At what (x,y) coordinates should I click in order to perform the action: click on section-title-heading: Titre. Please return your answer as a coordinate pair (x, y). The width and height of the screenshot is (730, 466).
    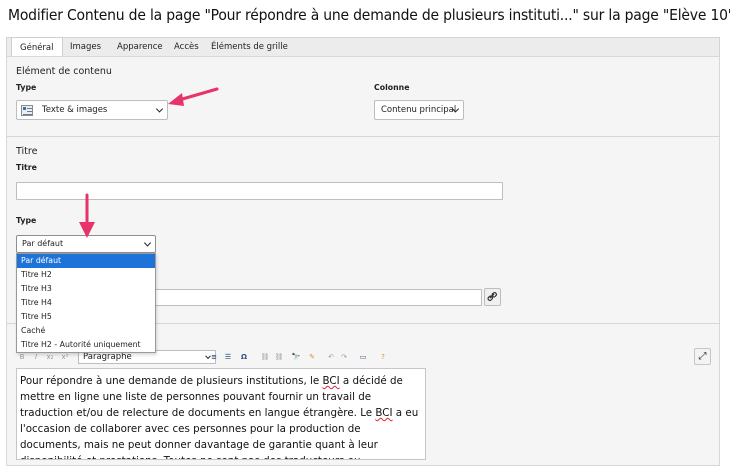
    Looking at the image, I should click on (27, 151).